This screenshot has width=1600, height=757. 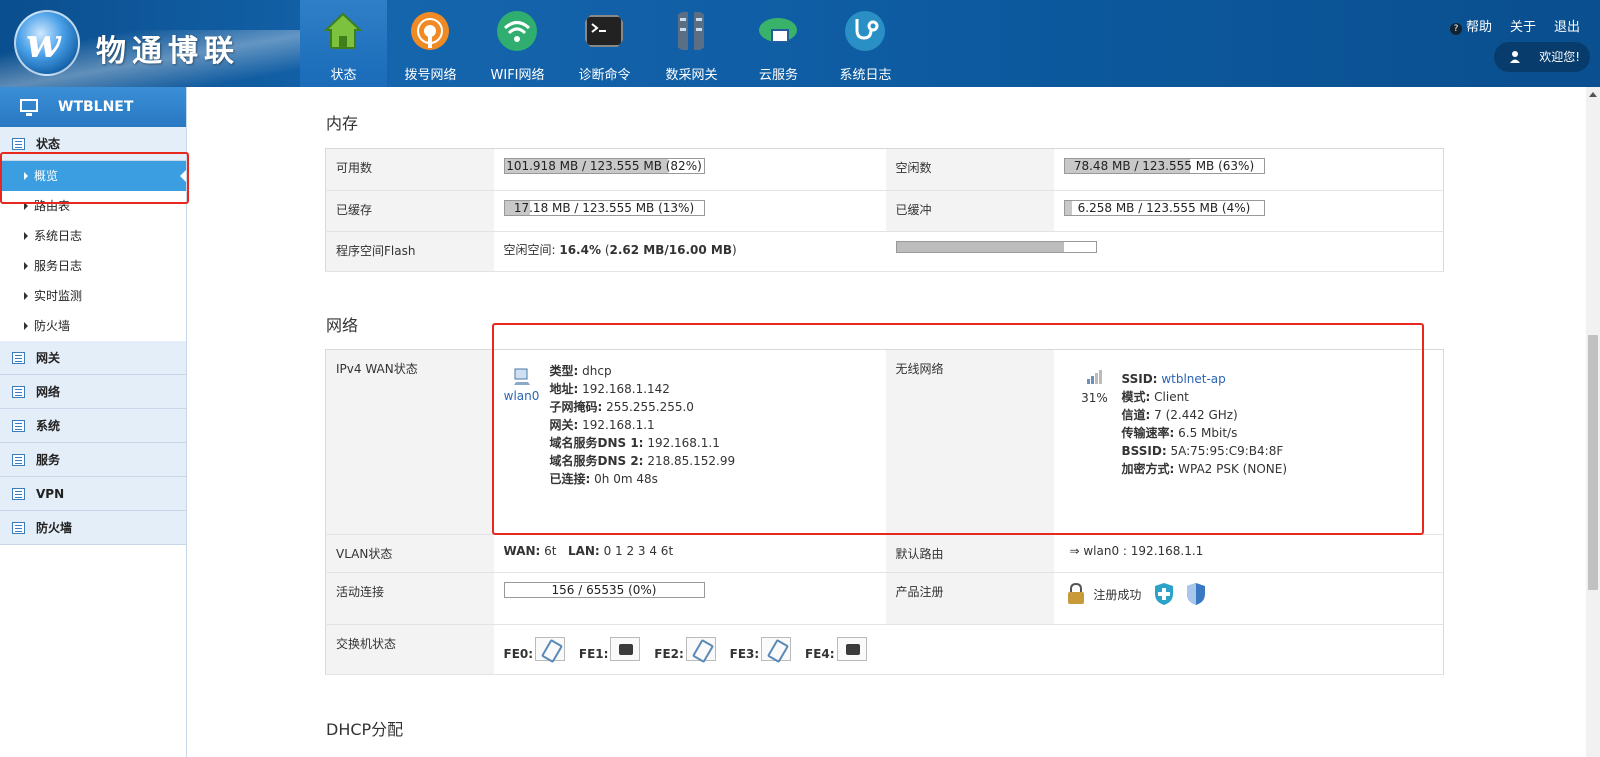 What do you see at coordinates (517, 31) in the screenshot?
I see `wifi-icon` at bounding box center [517, 31].